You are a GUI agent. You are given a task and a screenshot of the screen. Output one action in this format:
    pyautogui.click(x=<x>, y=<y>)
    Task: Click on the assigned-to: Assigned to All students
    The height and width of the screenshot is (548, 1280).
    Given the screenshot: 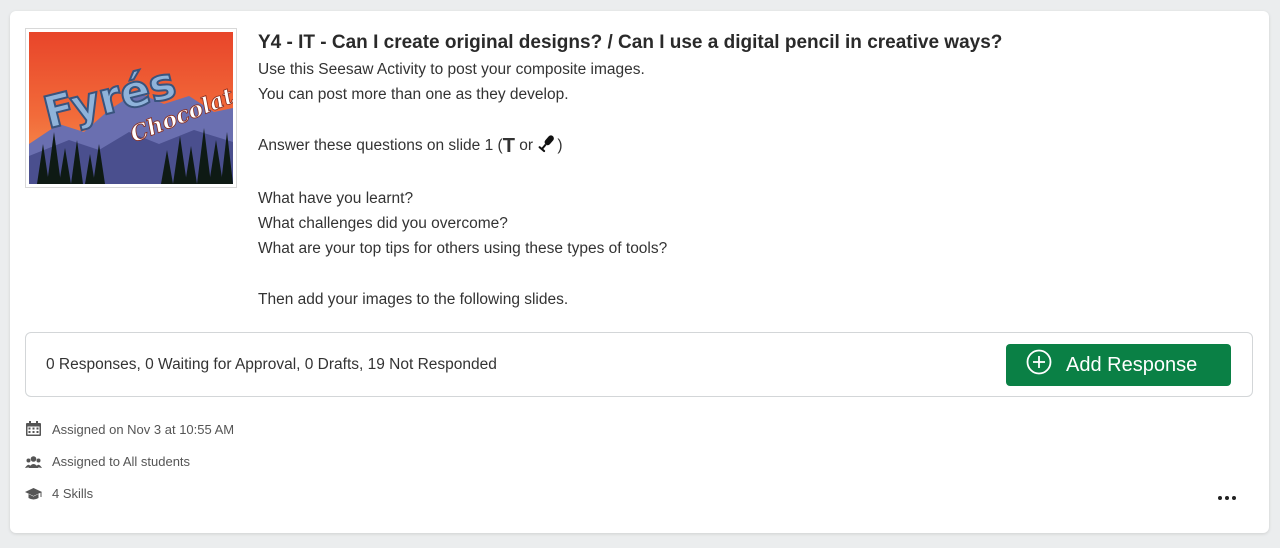 What is the action you would take?
    pyautogui.click(x=107, y=461)
    